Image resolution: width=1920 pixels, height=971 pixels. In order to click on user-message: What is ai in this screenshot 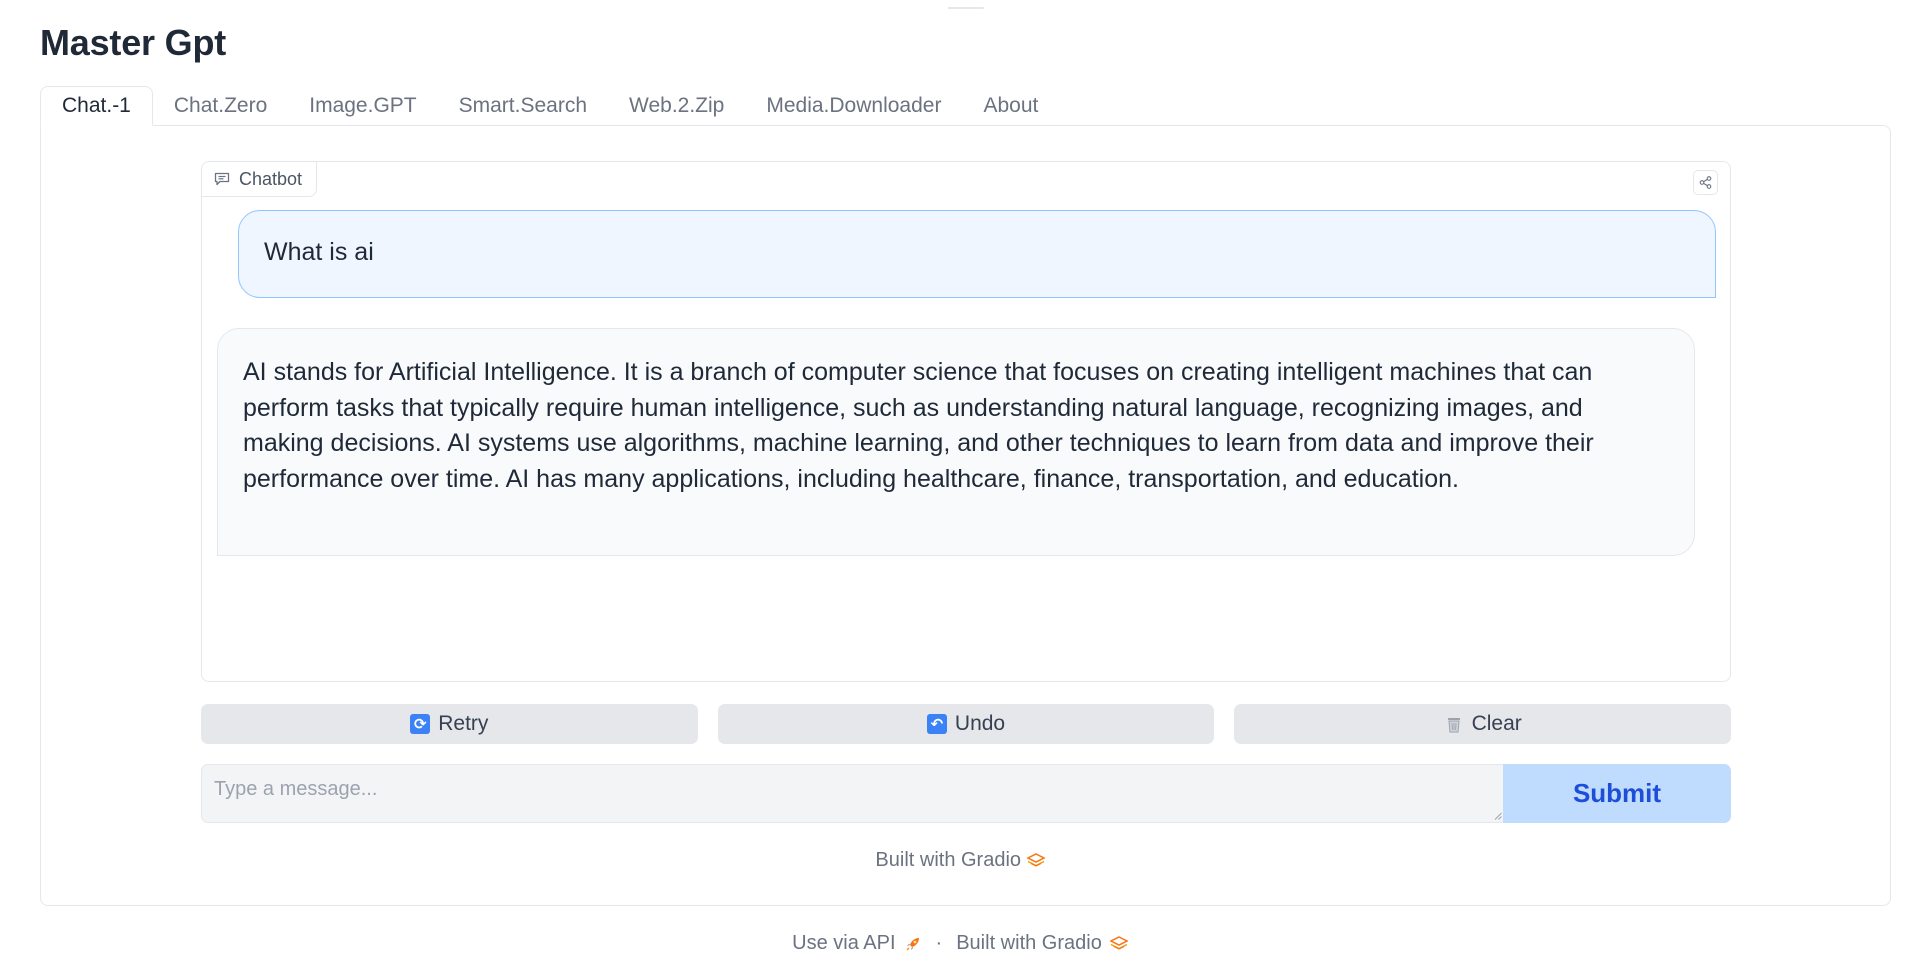, I will do `click(977, 254)`.